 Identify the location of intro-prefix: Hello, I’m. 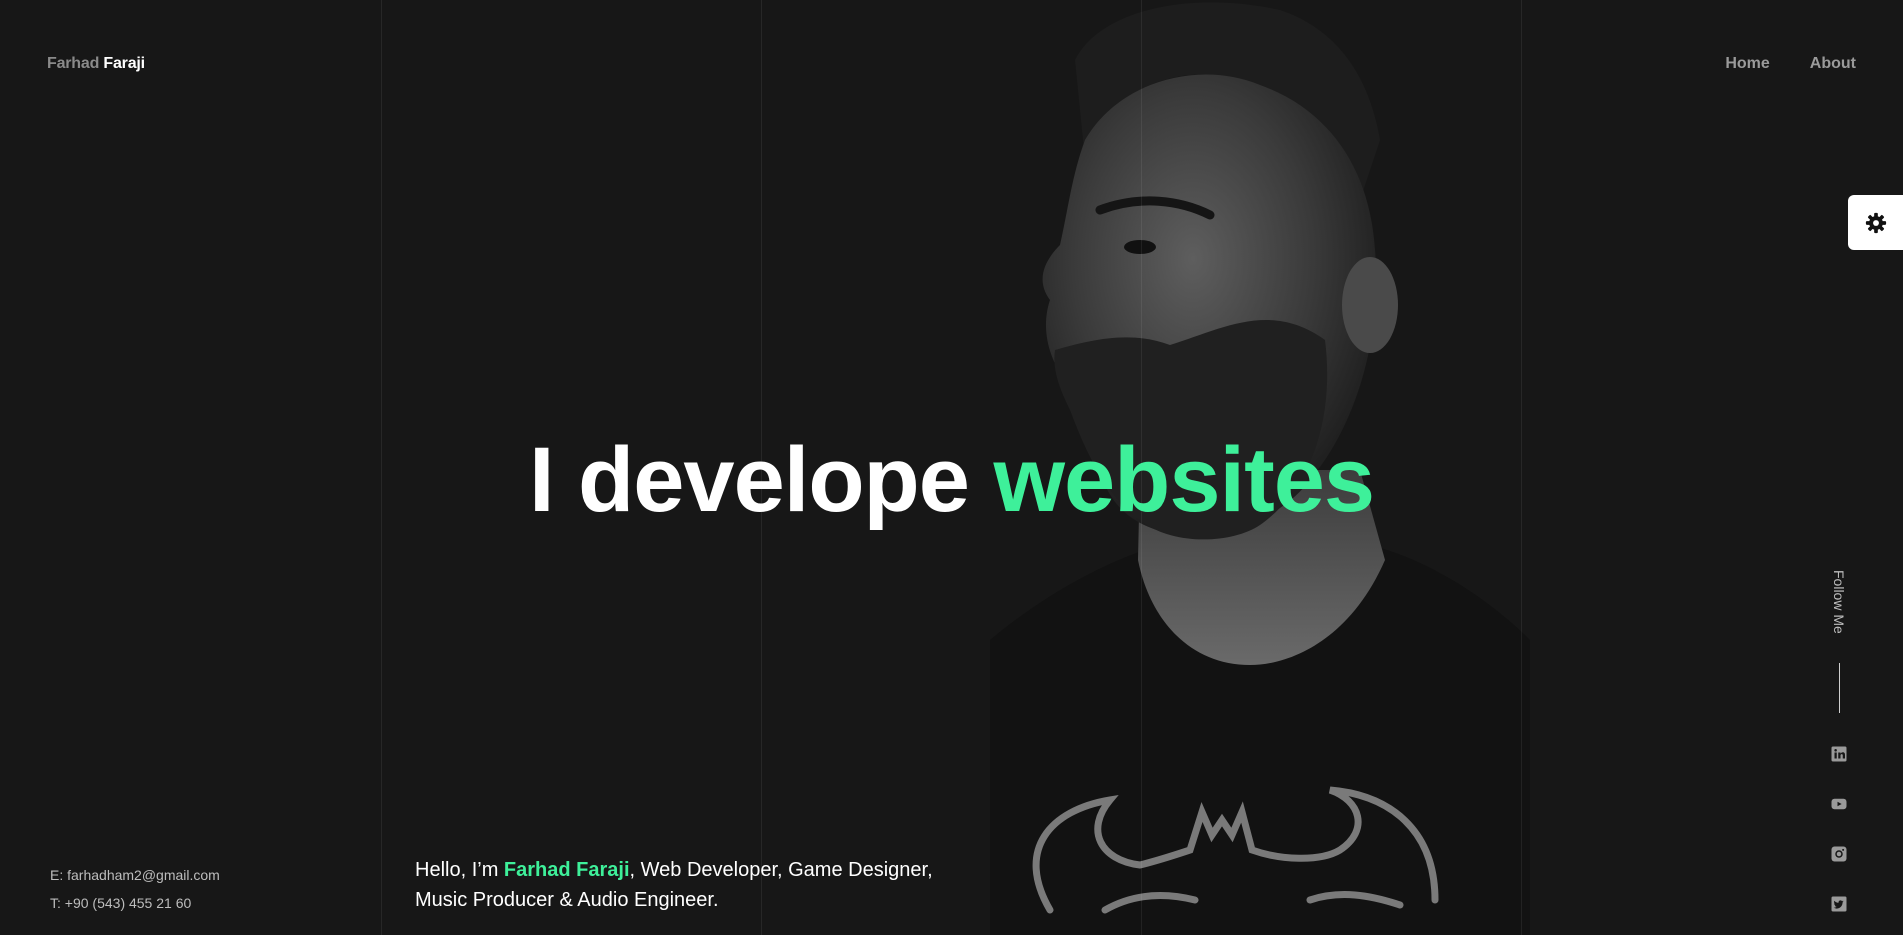
(459, 870).